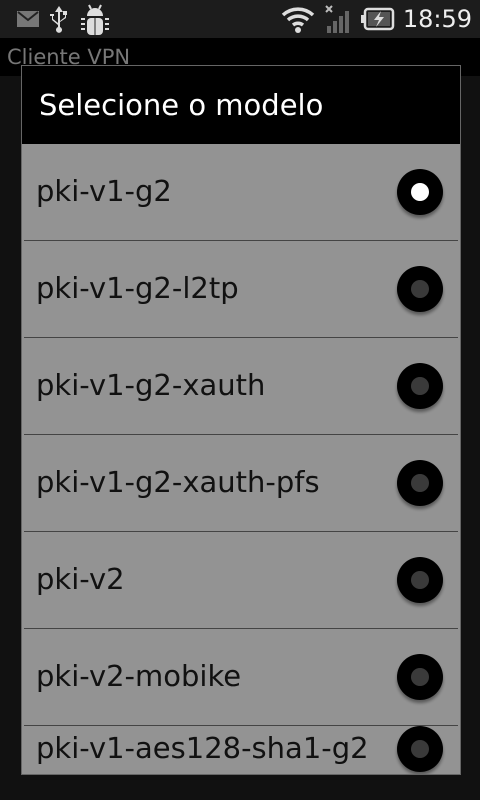 Image resolution: width=480 pixels, height=800 pixels. I want to click on option-row: pki-v1-g2-xauth-pfs, so click(241, 483).